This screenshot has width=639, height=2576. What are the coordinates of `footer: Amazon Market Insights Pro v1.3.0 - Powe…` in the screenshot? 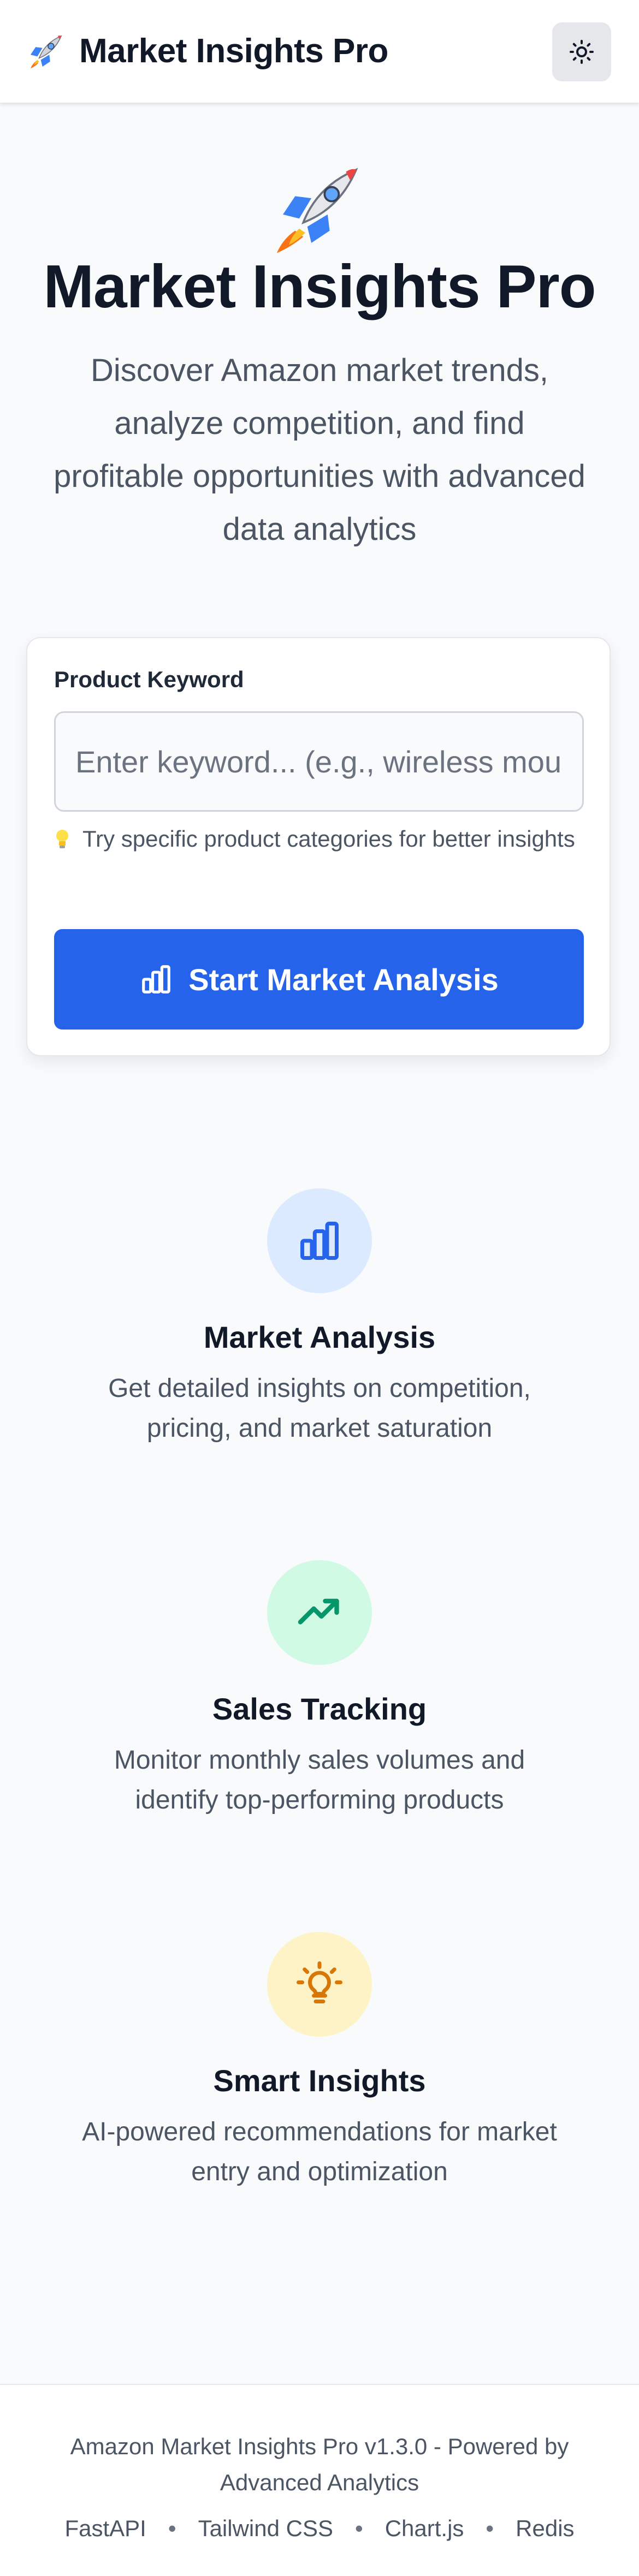 It's located at (319, 2480).